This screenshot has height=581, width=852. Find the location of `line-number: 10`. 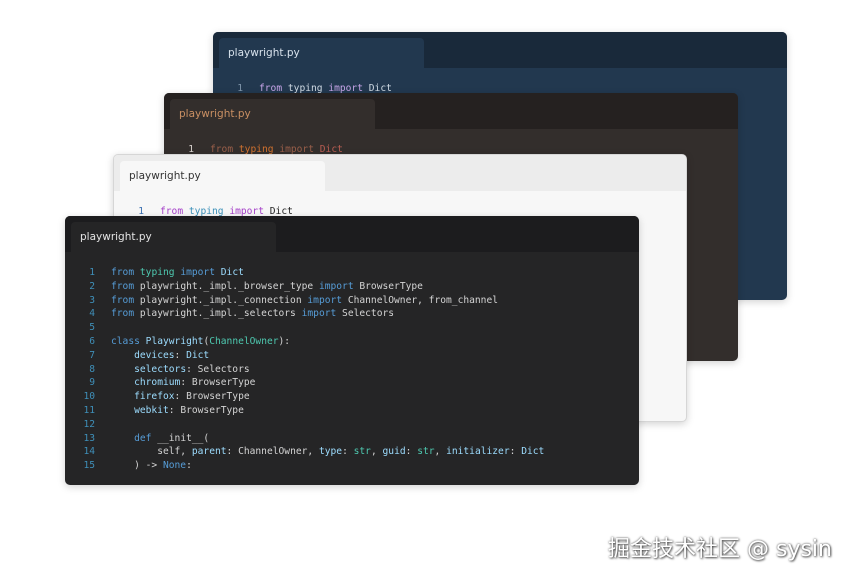

line-number: 10 is located at coordinates (89, 397).